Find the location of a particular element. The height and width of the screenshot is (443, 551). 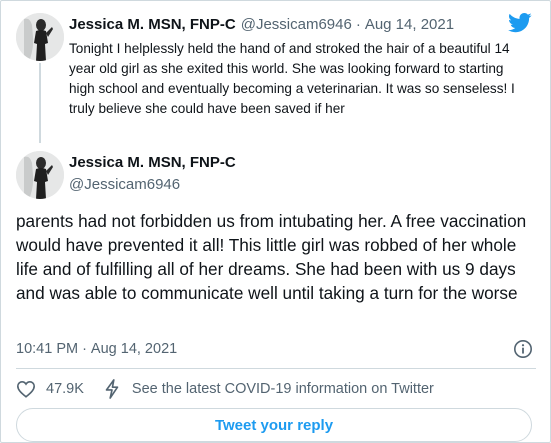

parent-avatar is located at coordinates (40, 37).